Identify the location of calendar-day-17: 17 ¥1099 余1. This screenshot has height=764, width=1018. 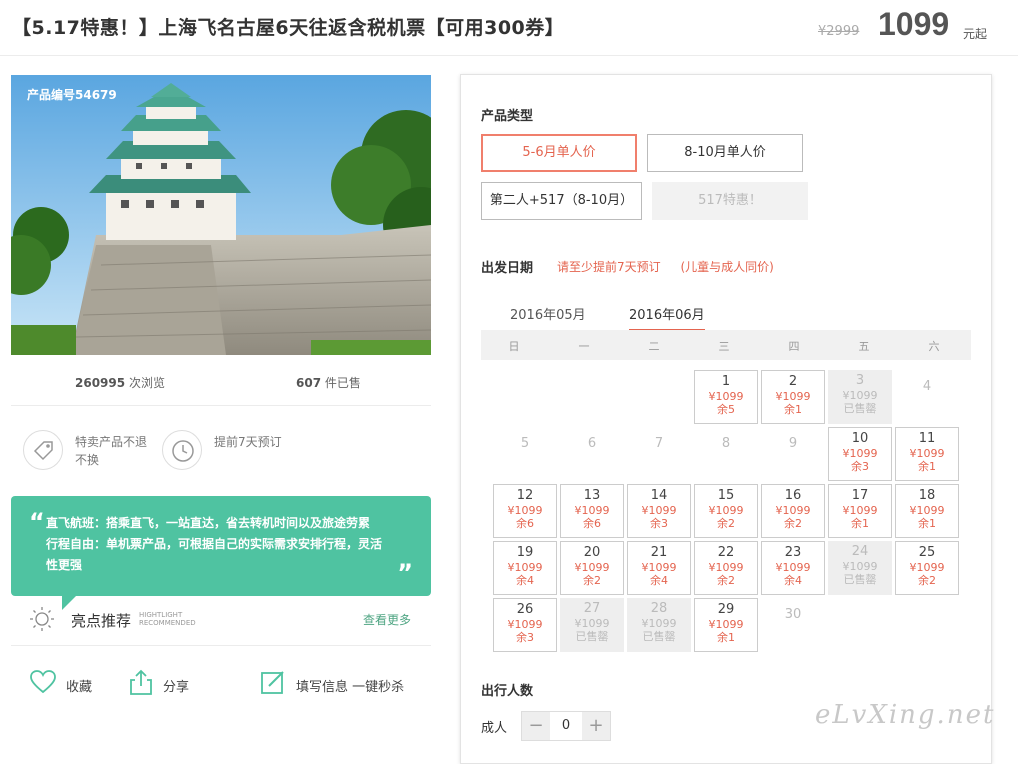
(860, 511).